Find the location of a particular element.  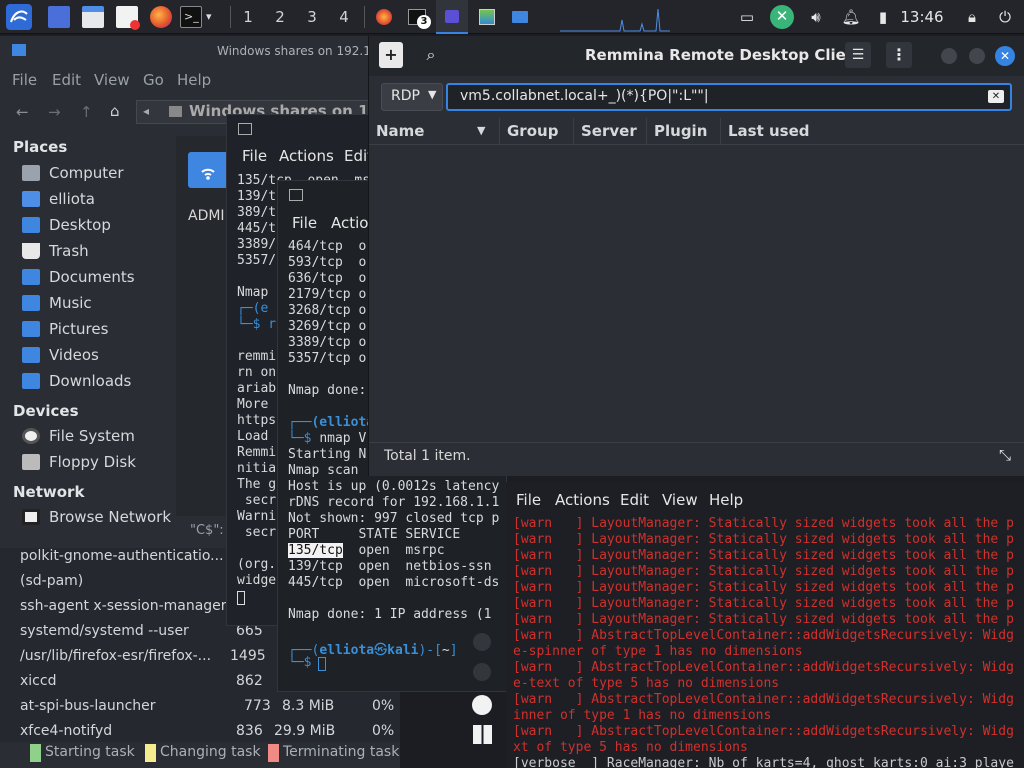

log-line: xt of type 5 has no dimensions is located at coordinates (630, 747).